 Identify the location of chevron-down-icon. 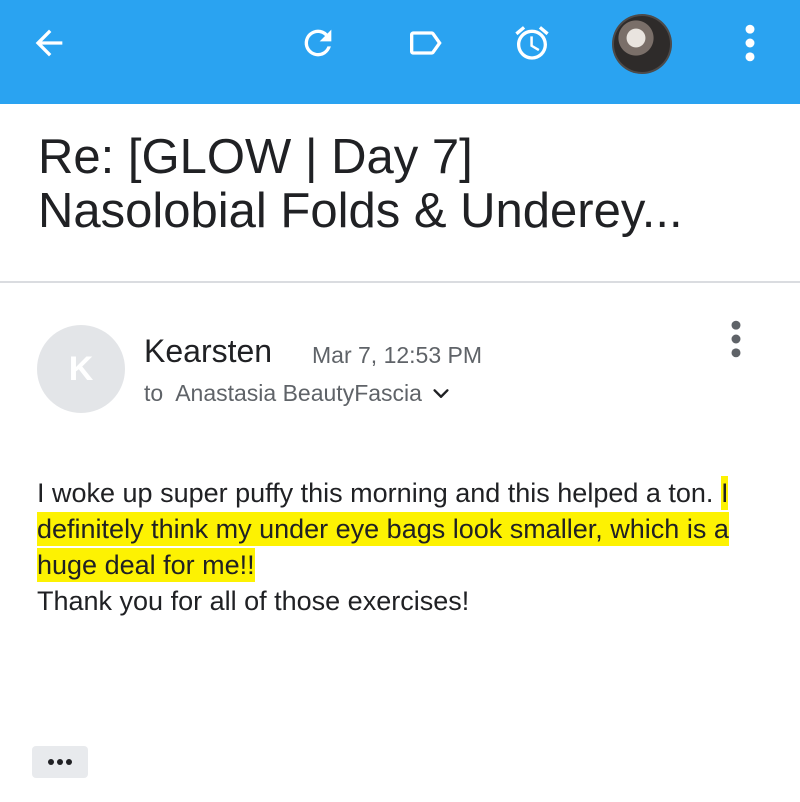
(441, 394).